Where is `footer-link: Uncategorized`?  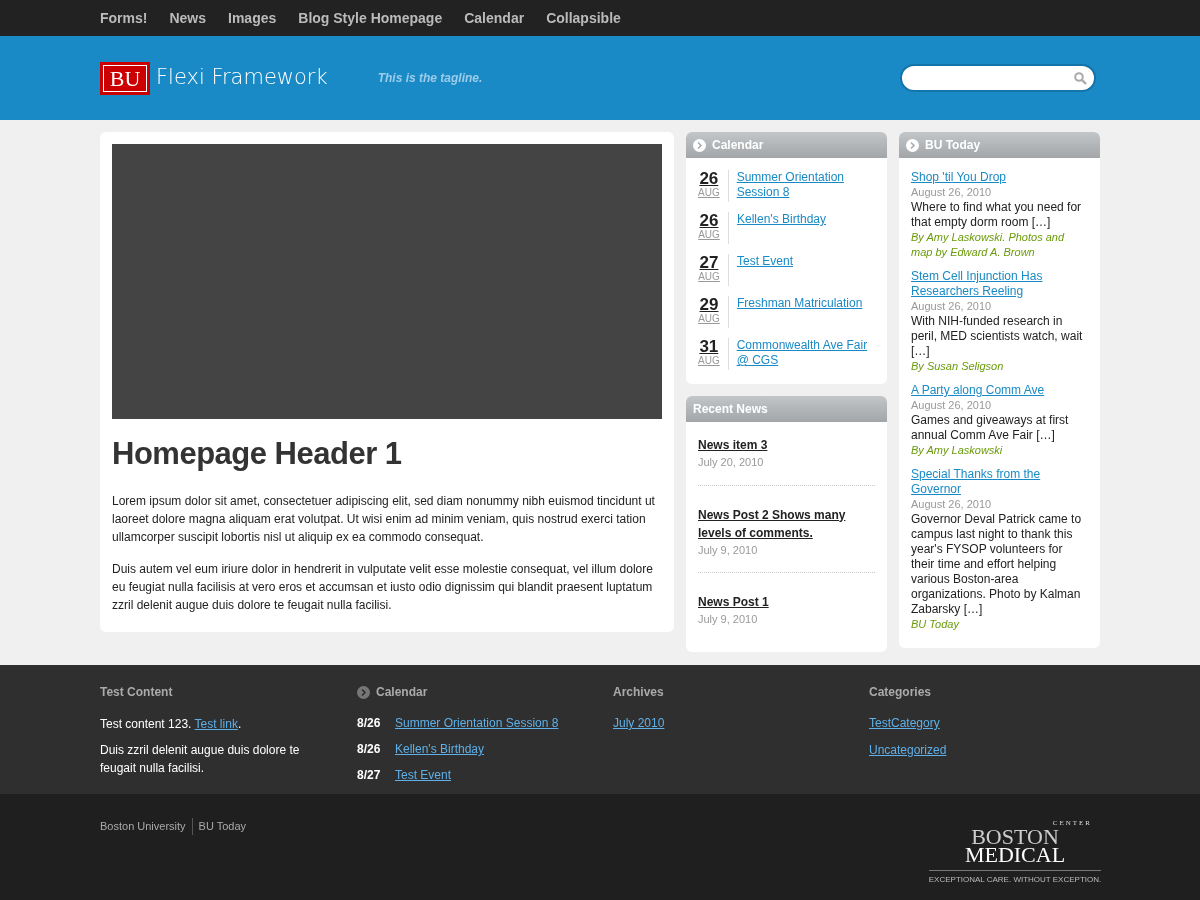 footer-link: Uncategorized is located at coordinates (997, 750).